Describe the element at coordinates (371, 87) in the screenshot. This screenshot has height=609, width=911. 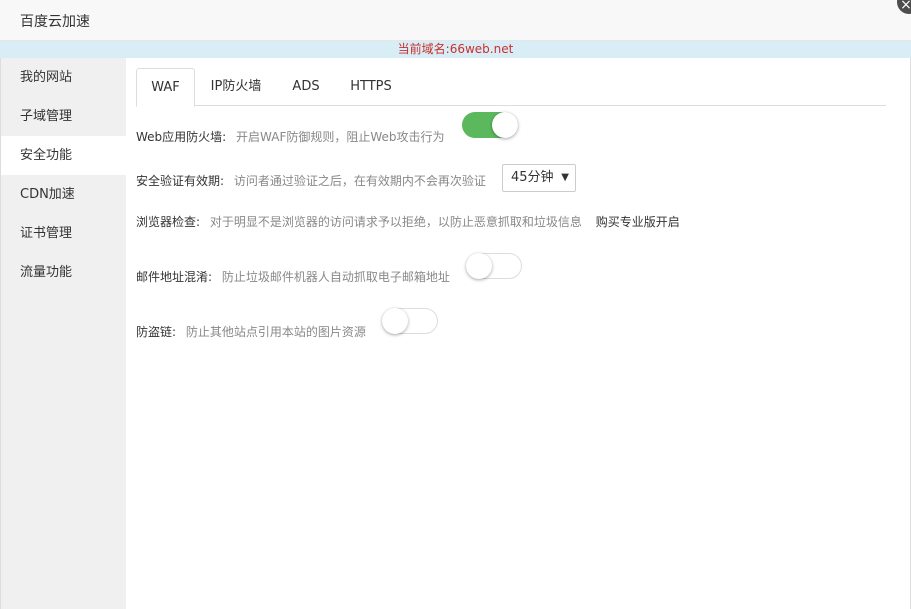
I see `tab-https: HTTPS` at that location.